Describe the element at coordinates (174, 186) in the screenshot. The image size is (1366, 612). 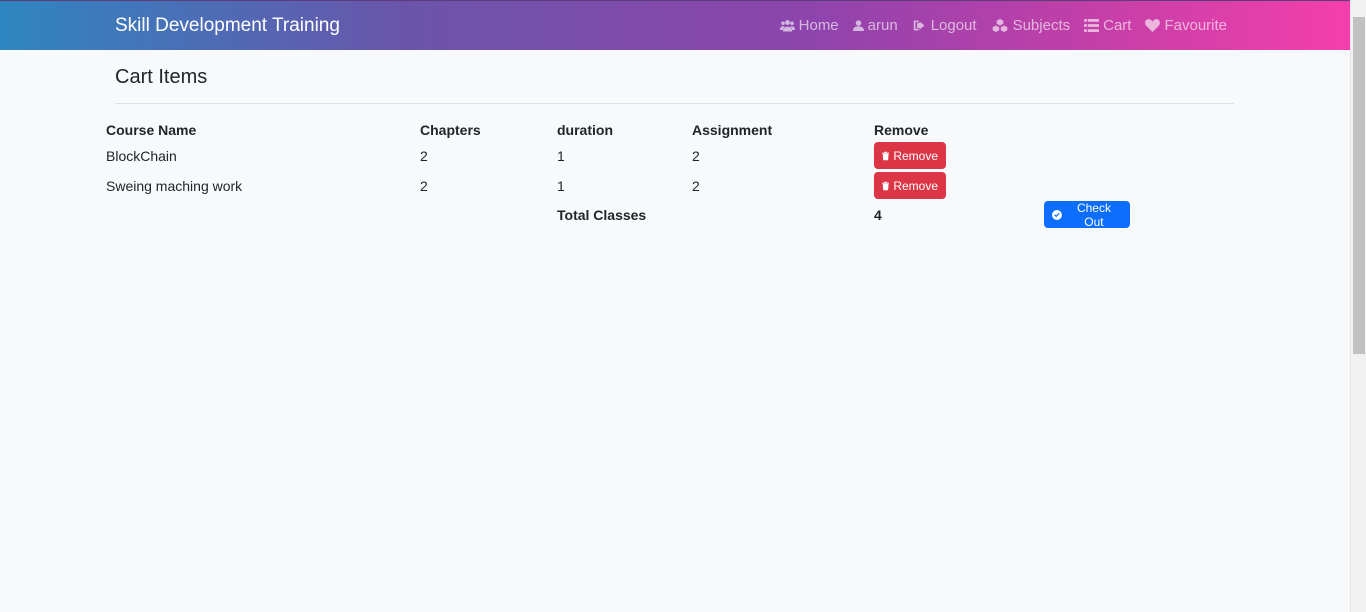
I see `course-name-cell: Sweing maching work` at that location.